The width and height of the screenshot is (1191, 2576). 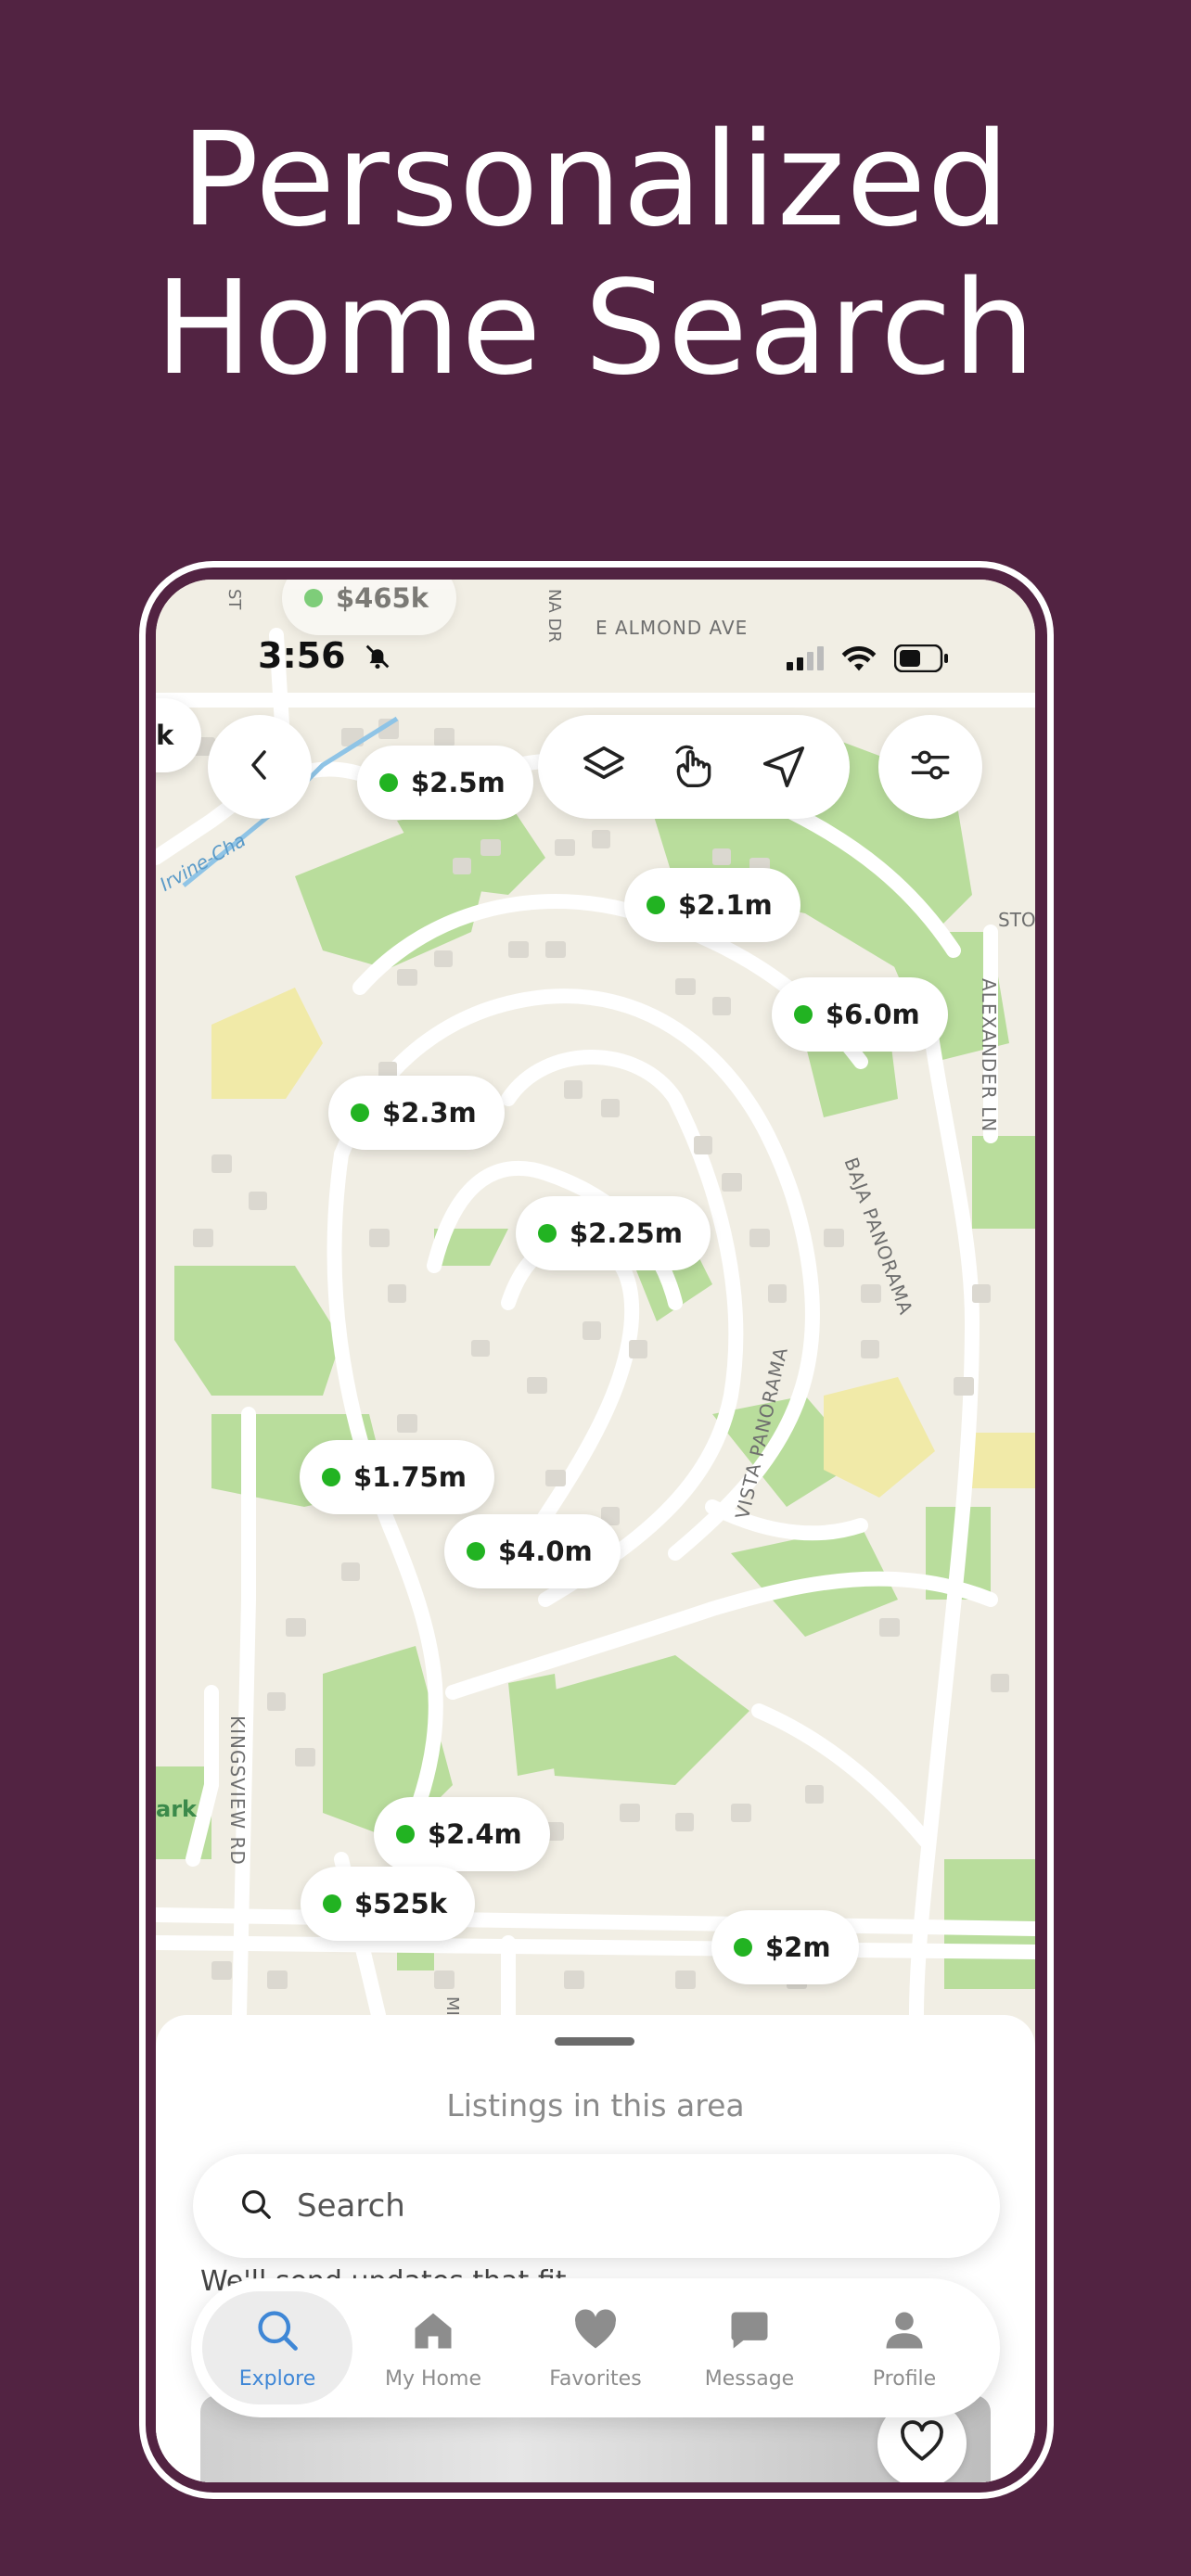 I want to click on headline-line-1: Personalized, so click(x=595, y=181).